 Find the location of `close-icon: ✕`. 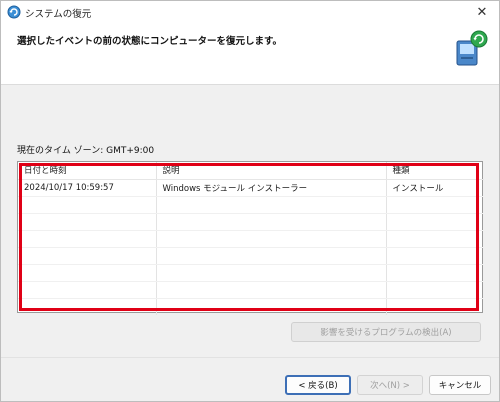

close-icon: ✕ is located at coordinates (482, 12).